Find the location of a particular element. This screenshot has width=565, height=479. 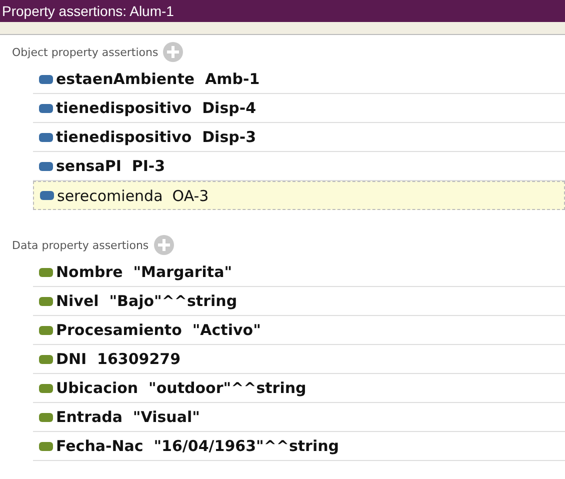

section-label: Data property assertions is located at coordinates (80, 245).